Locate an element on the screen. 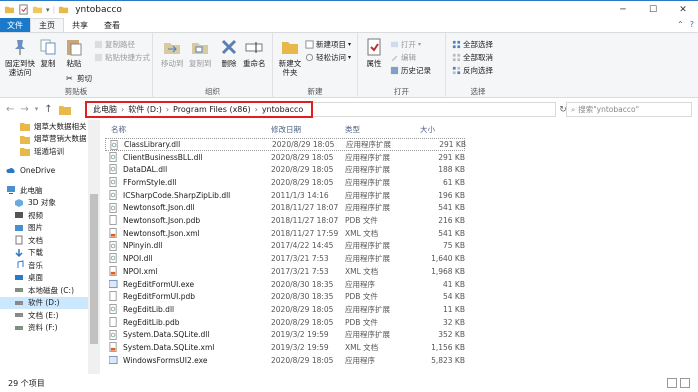 The width and height of the screenshot is (698, 392). select-all-button: 全部选择 is located at coordinates (472, 44).